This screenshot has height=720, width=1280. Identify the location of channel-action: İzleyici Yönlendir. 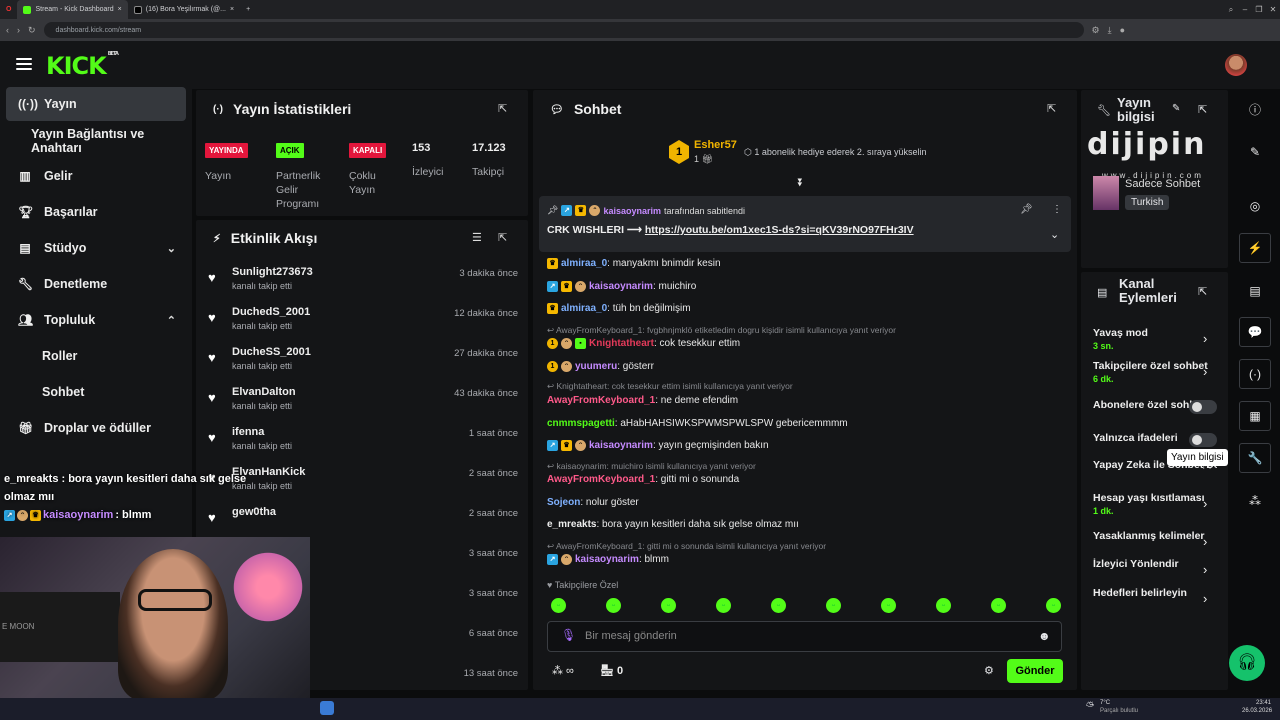
(1155, 564).